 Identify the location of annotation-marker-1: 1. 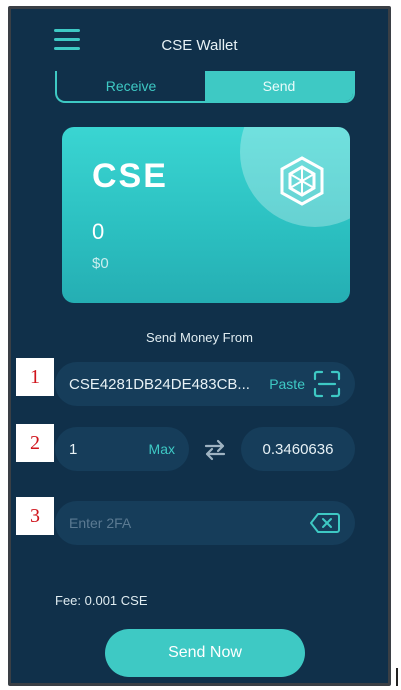
(35, 377).